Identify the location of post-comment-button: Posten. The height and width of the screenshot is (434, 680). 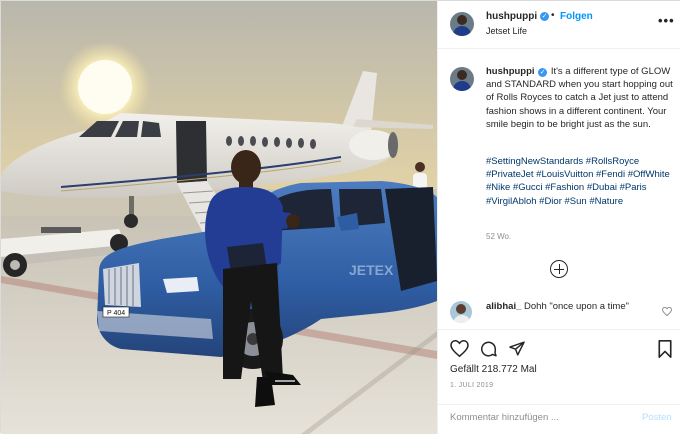
(657, 417).